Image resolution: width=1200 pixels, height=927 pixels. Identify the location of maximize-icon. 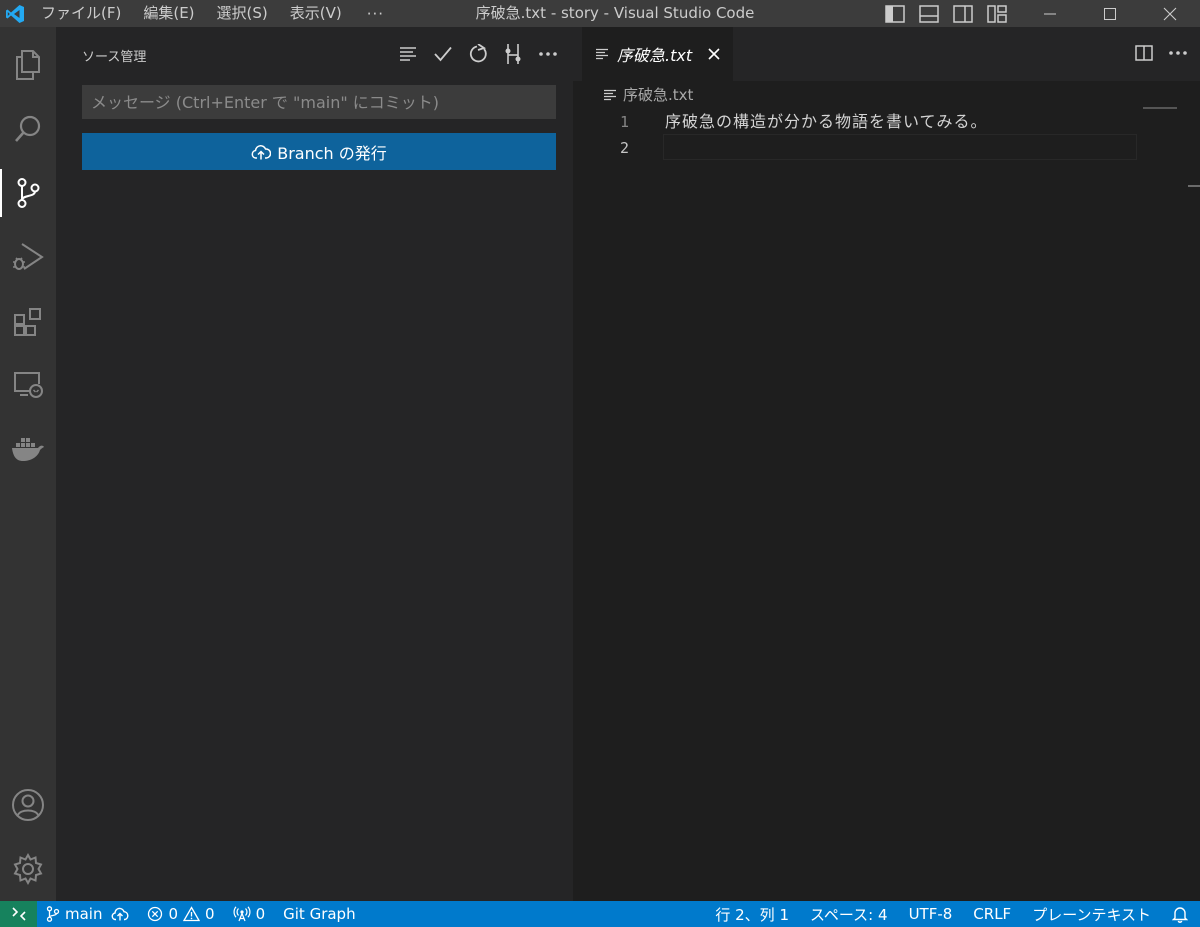
(1110, 13).